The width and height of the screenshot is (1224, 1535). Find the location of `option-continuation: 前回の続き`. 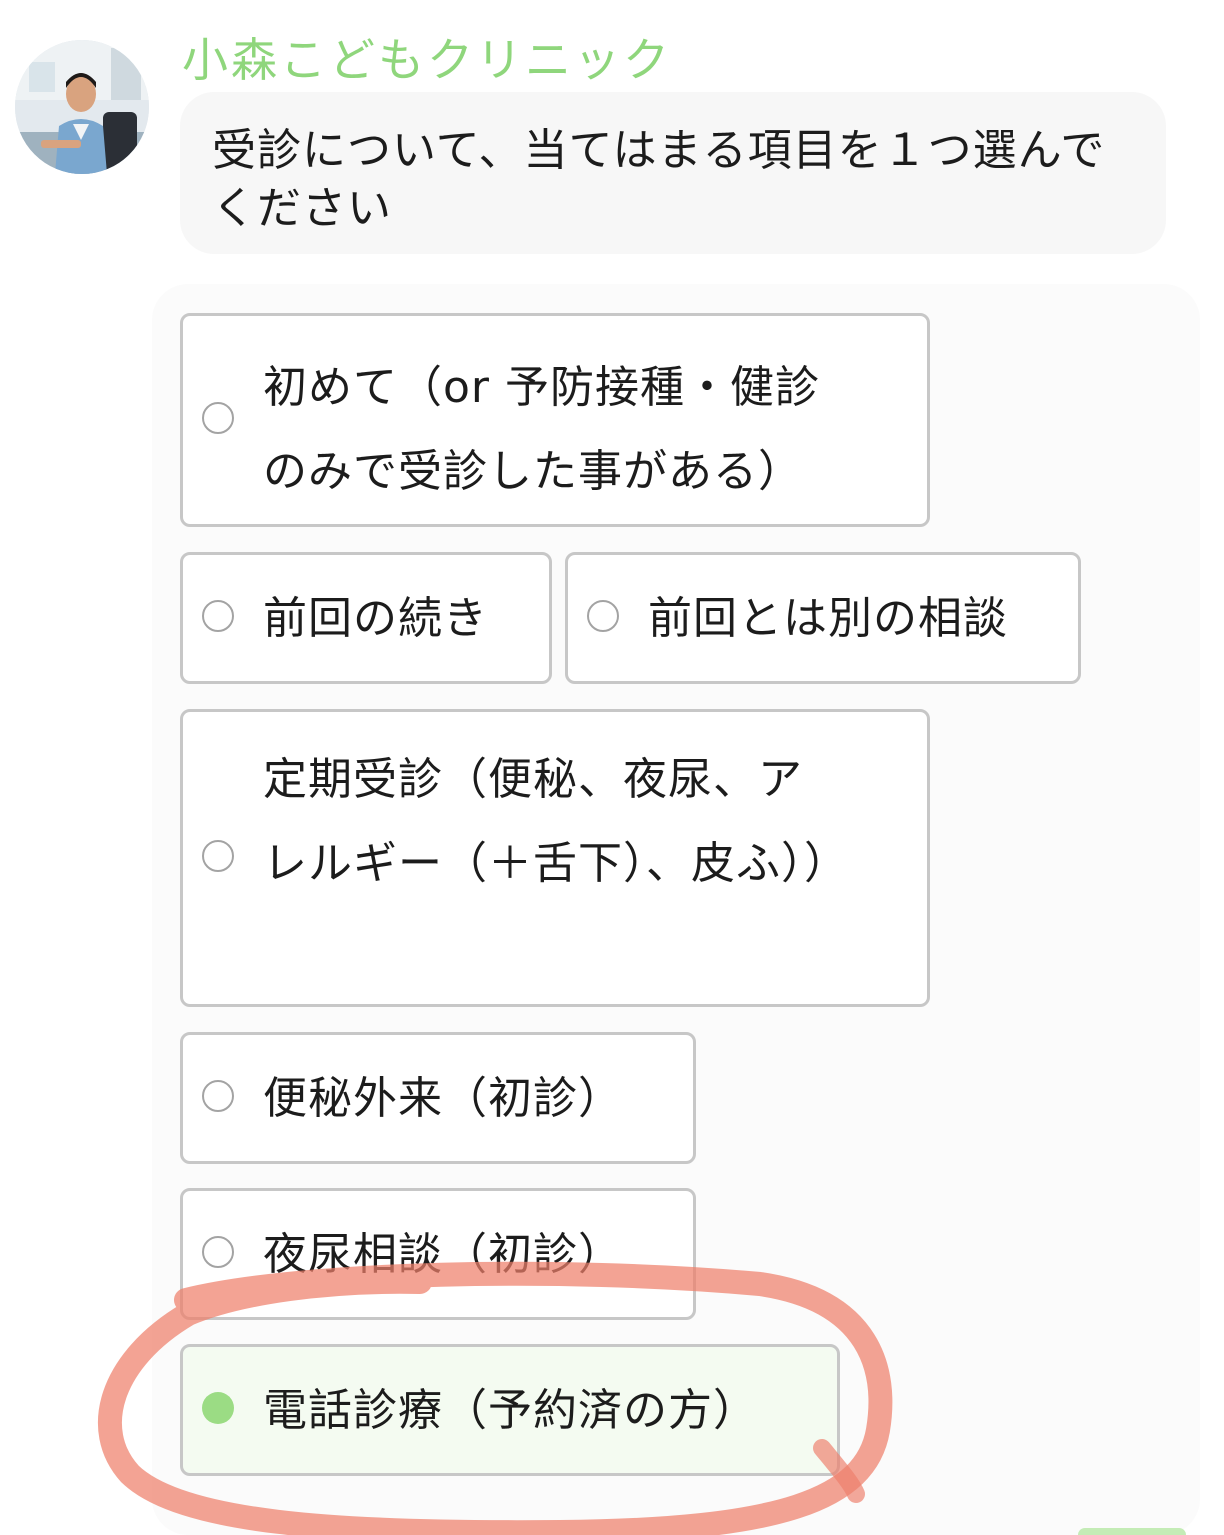

option-continuation: 前回の続き is located at coordinates (366, 618).